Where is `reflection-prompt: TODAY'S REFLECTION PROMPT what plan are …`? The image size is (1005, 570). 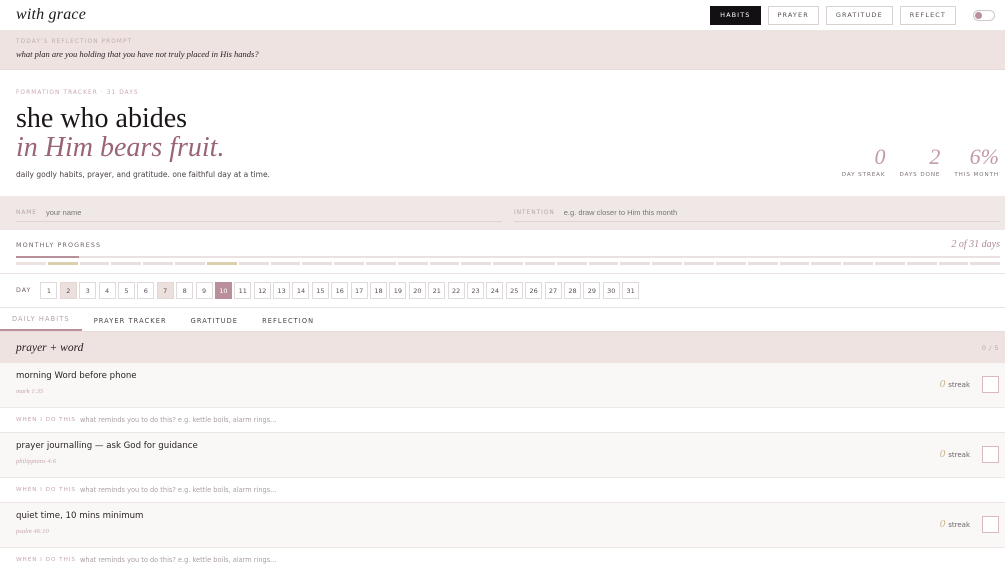
reflection-prompt: TODAY'S REFLECTION PROMPT what plan are … is located at coordinates (502, 50).